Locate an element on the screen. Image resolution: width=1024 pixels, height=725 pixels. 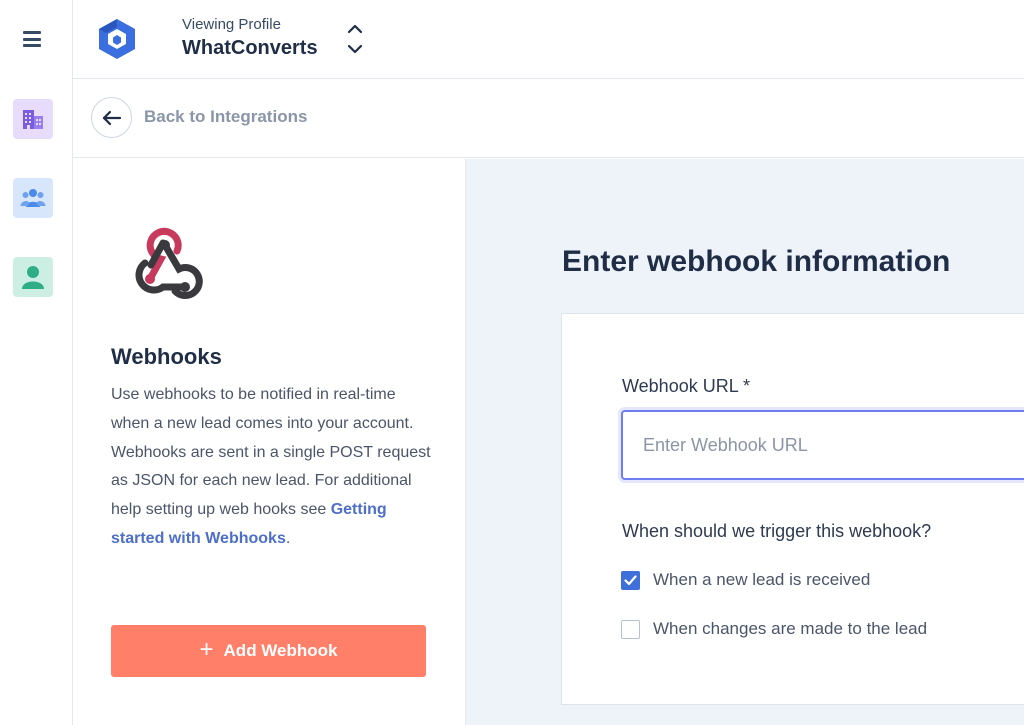
building-icon is located at coordinates (33, 119).